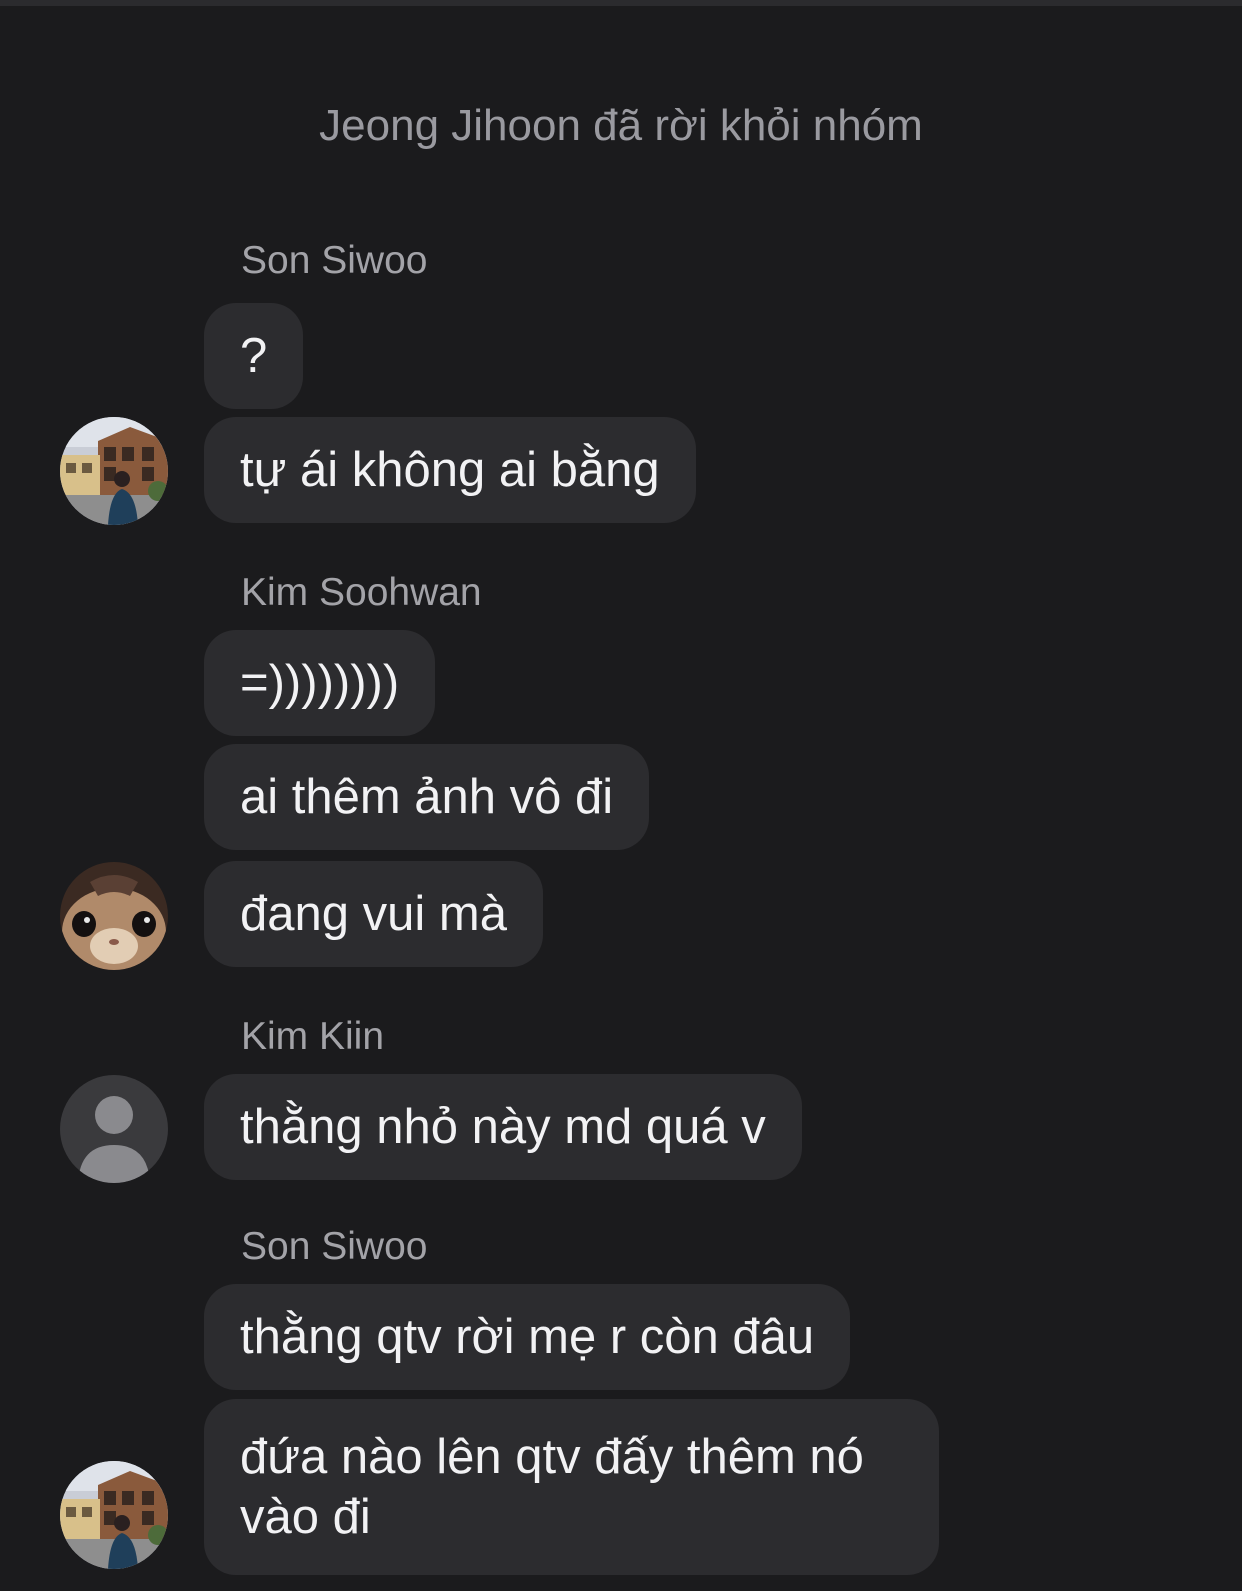 The width and height of the screenshot is (1242, 1591). Describe the element at coordinates (621, 125) in the screenshot. I see `system-notice: Jeong Jihoon đã rời khỏi nhóm` at that location.